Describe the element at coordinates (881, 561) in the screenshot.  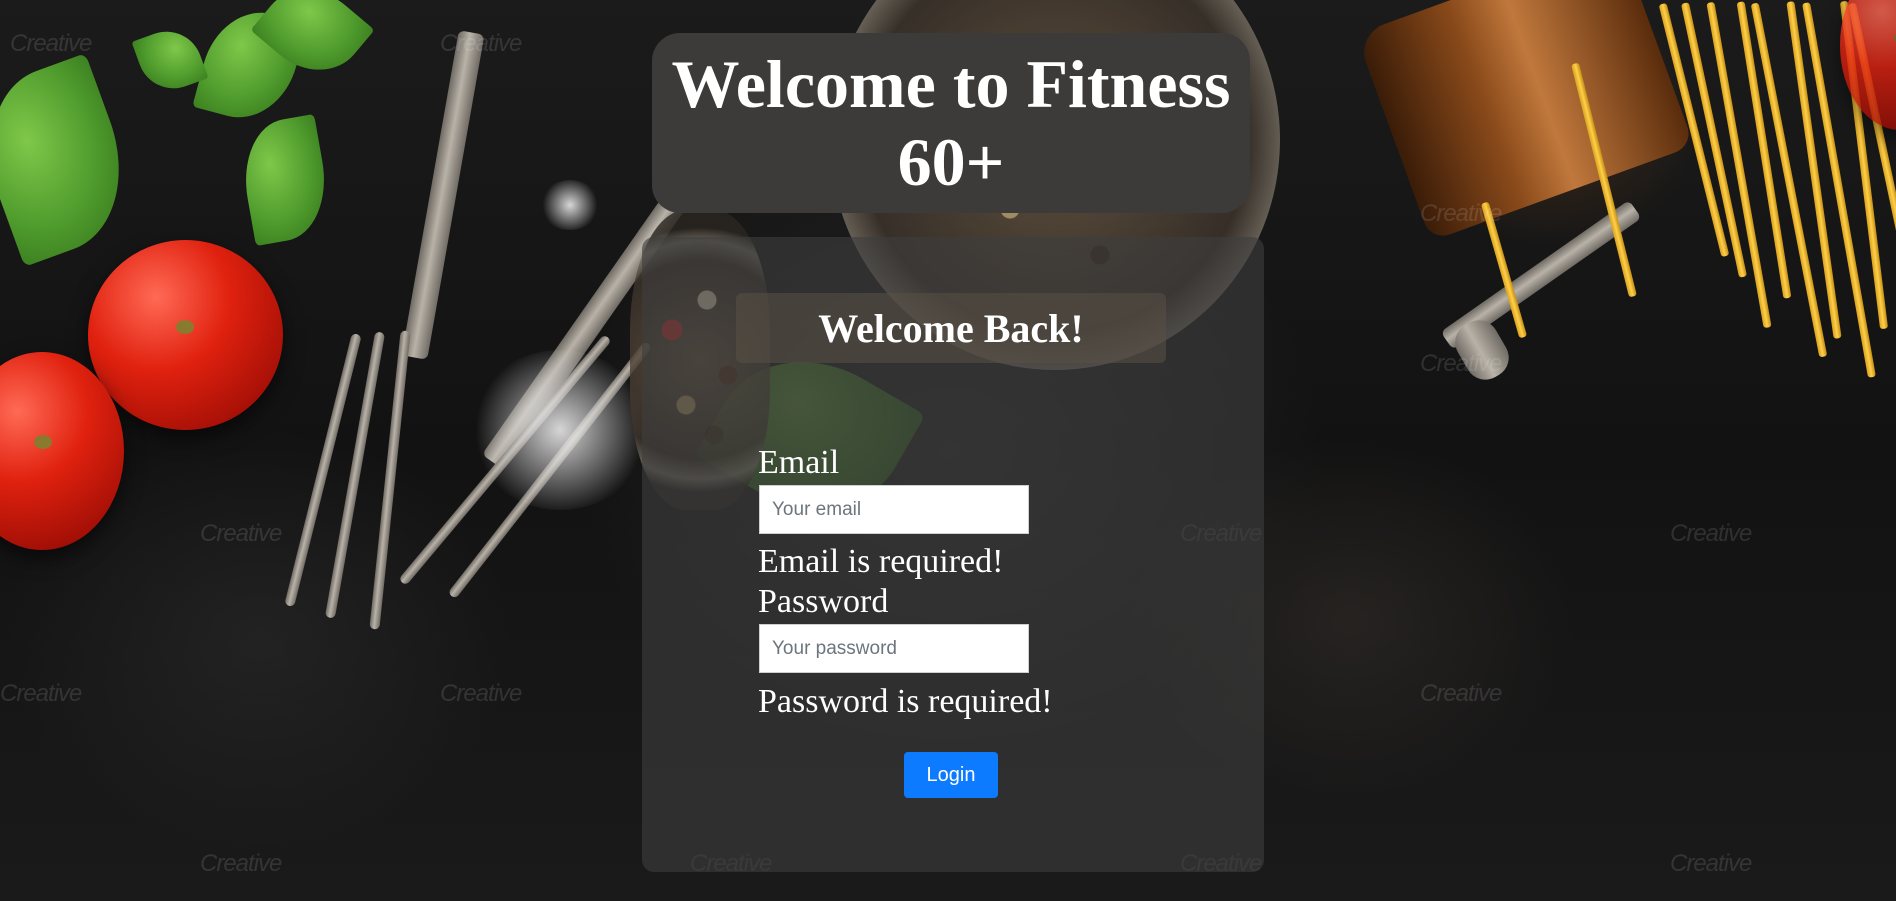
I see `email-error-message: Email is required!` at that location.